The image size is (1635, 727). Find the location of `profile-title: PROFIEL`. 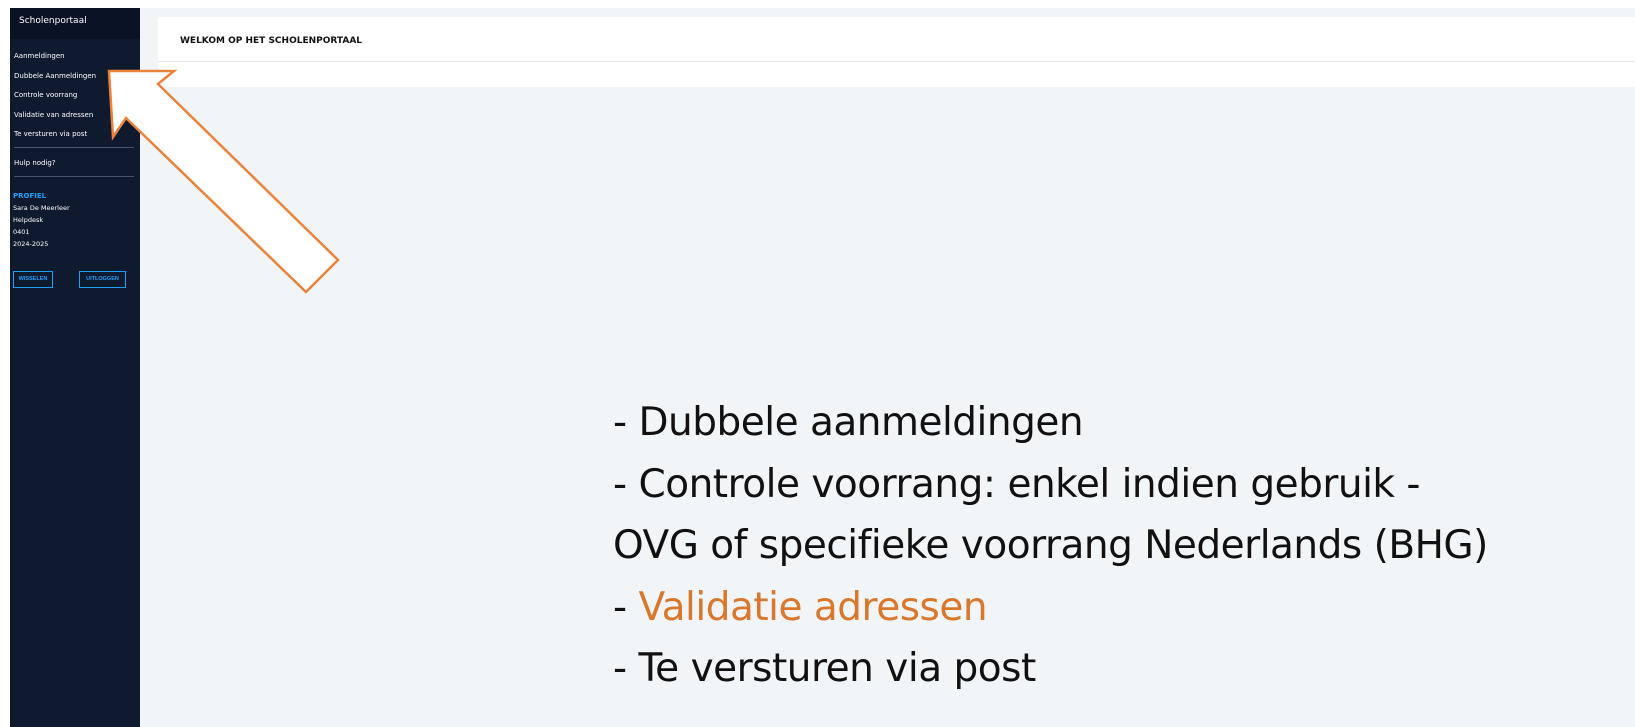

profile-title: PROFIEL is located at coordinates (30, 195).